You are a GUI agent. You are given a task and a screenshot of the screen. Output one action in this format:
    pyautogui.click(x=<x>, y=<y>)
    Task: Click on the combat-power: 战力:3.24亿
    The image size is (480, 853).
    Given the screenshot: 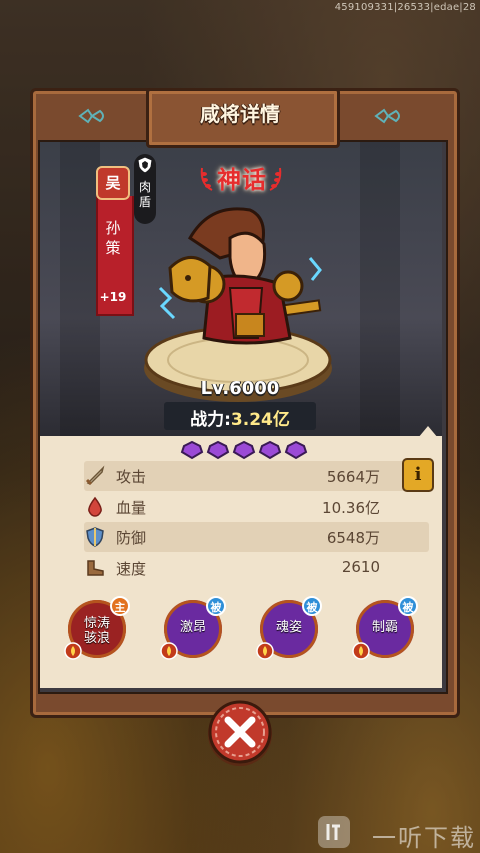 What is the action you would take?
    pyautogui.click(x=240, y=417)
    